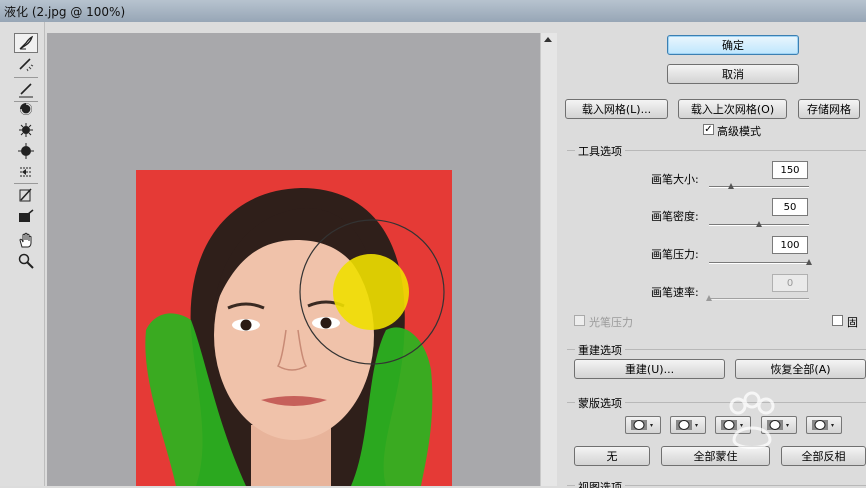 The width and height of the screenshot is (866, 488). Describe the element at coordinates (26, 172) in the screenshot. I see `push-left-icon` at that location.